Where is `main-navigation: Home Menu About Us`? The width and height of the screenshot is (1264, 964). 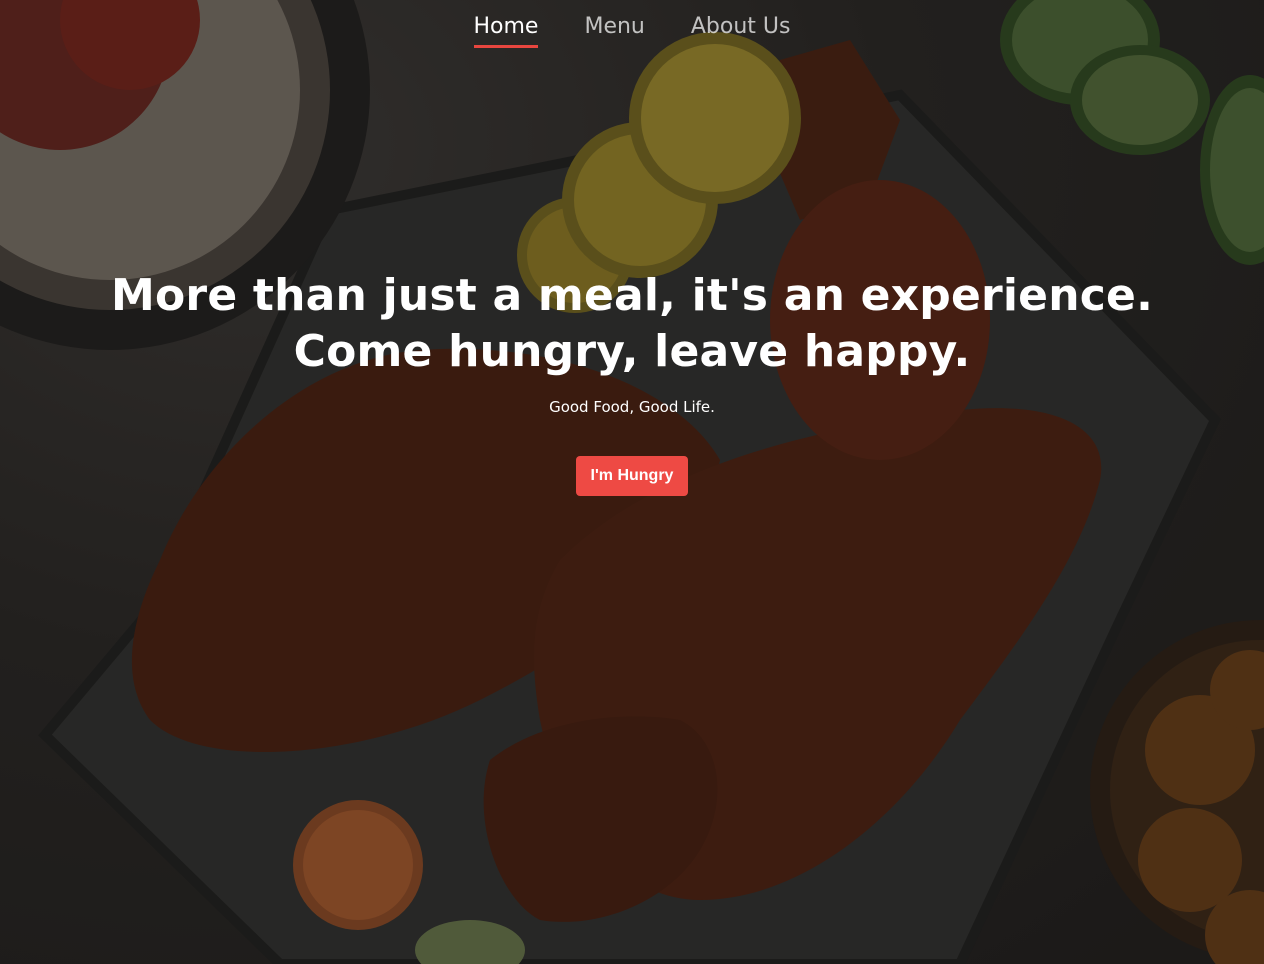 main-navigation: Home Menu About Us is located at coordinates (632, 30).